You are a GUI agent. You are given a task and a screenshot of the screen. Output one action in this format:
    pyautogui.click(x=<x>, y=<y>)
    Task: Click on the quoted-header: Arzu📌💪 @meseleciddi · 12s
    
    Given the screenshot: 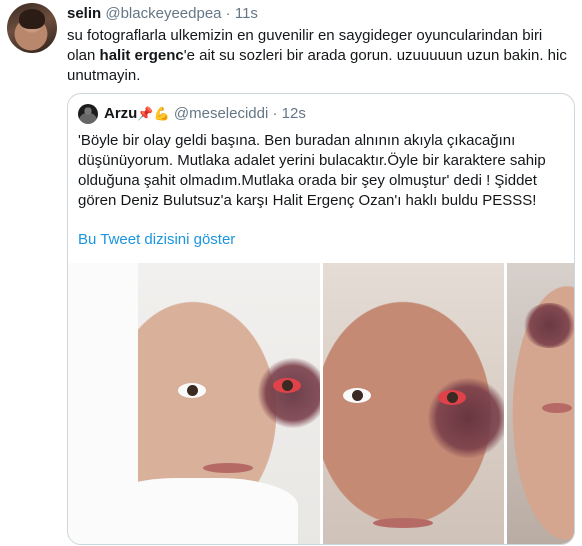 What is the action you would take?
    pyautogui.click(x=205, y=114)
    